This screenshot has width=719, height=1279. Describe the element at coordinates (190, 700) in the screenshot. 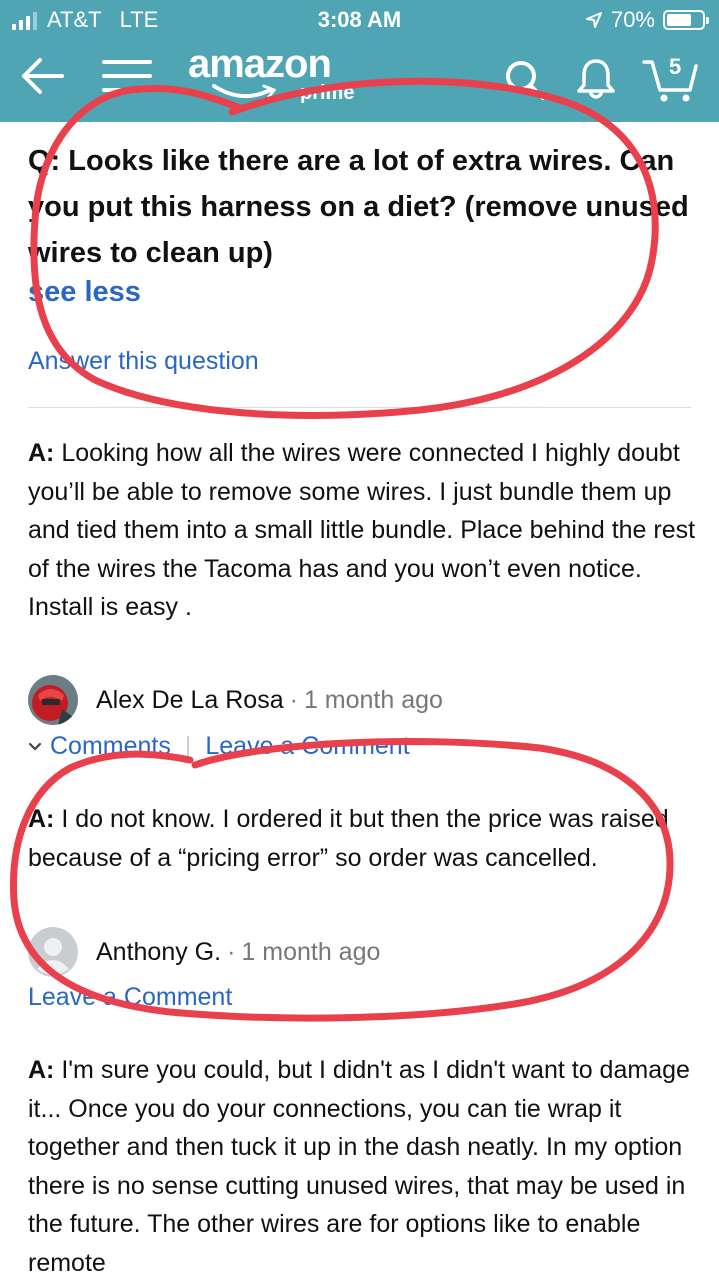

I see `author-name: Alex De La Rosa` at that location.